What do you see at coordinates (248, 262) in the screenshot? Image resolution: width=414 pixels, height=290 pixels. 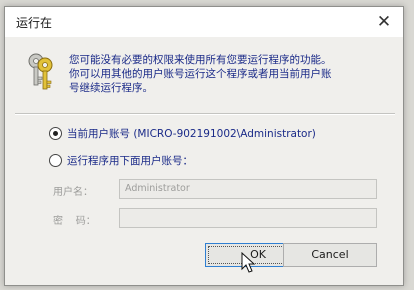 I see `mouse-pointer-icon` at bounding box center [248, 262].